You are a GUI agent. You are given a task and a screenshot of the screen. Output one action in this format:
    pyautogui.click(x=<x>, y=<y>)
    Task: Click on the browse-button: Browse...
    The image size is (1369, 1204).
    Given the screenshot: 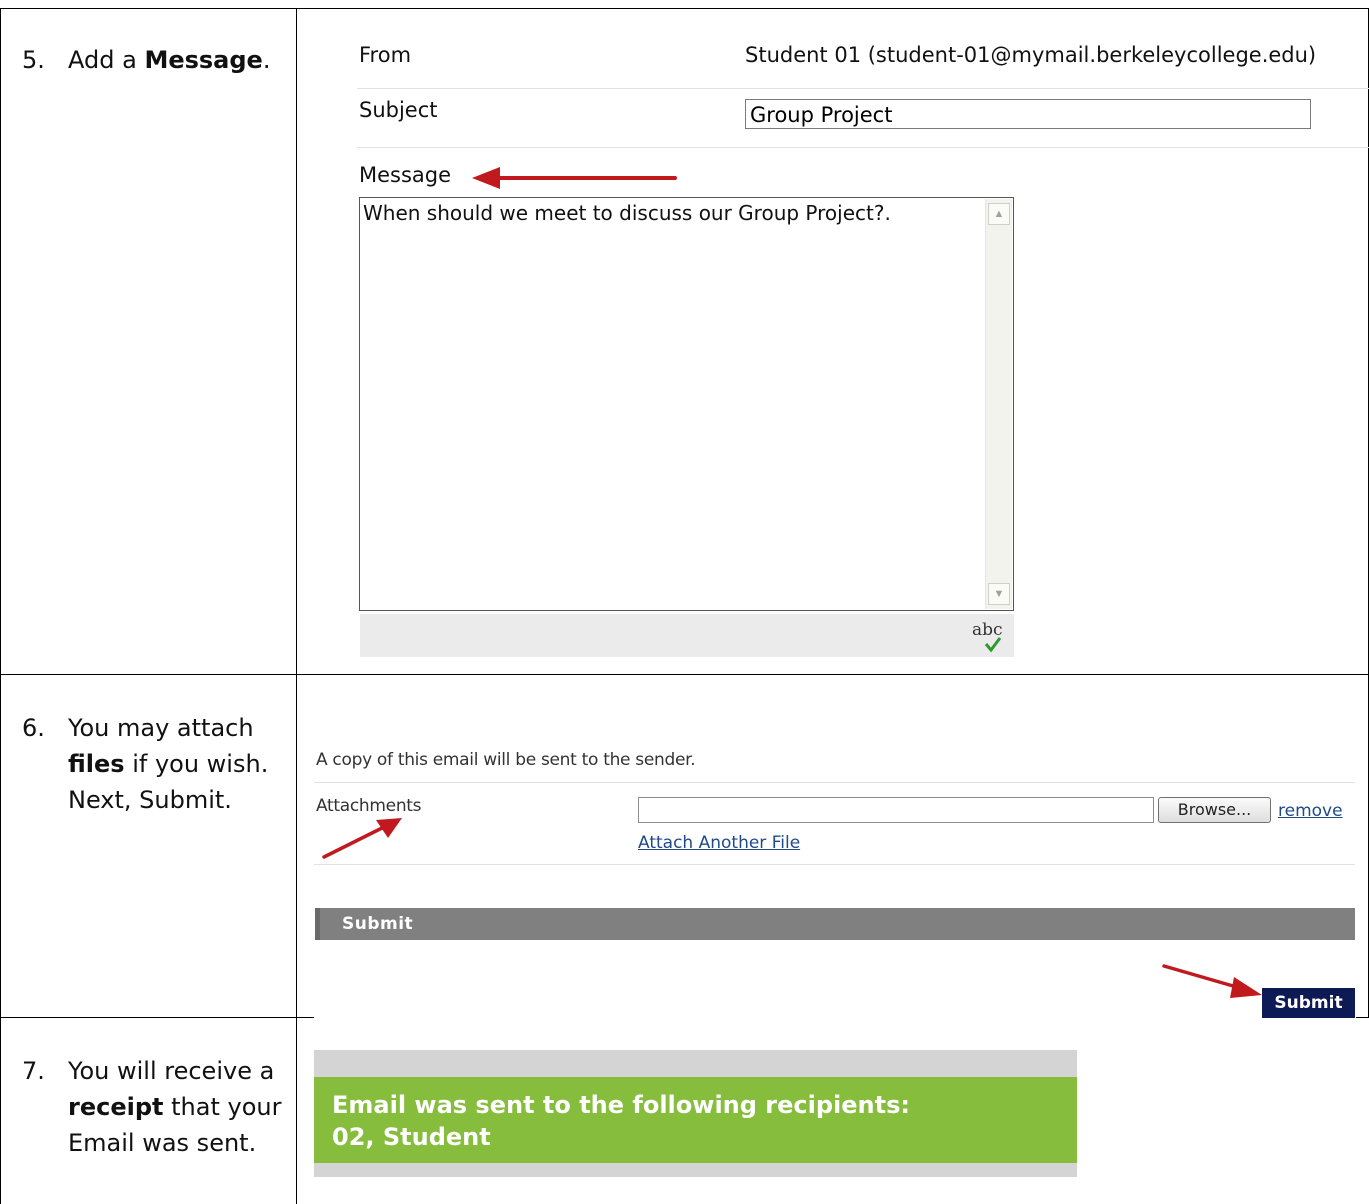 What is the action you would take?
    pyautogui.click(x=1214, y=810)
    